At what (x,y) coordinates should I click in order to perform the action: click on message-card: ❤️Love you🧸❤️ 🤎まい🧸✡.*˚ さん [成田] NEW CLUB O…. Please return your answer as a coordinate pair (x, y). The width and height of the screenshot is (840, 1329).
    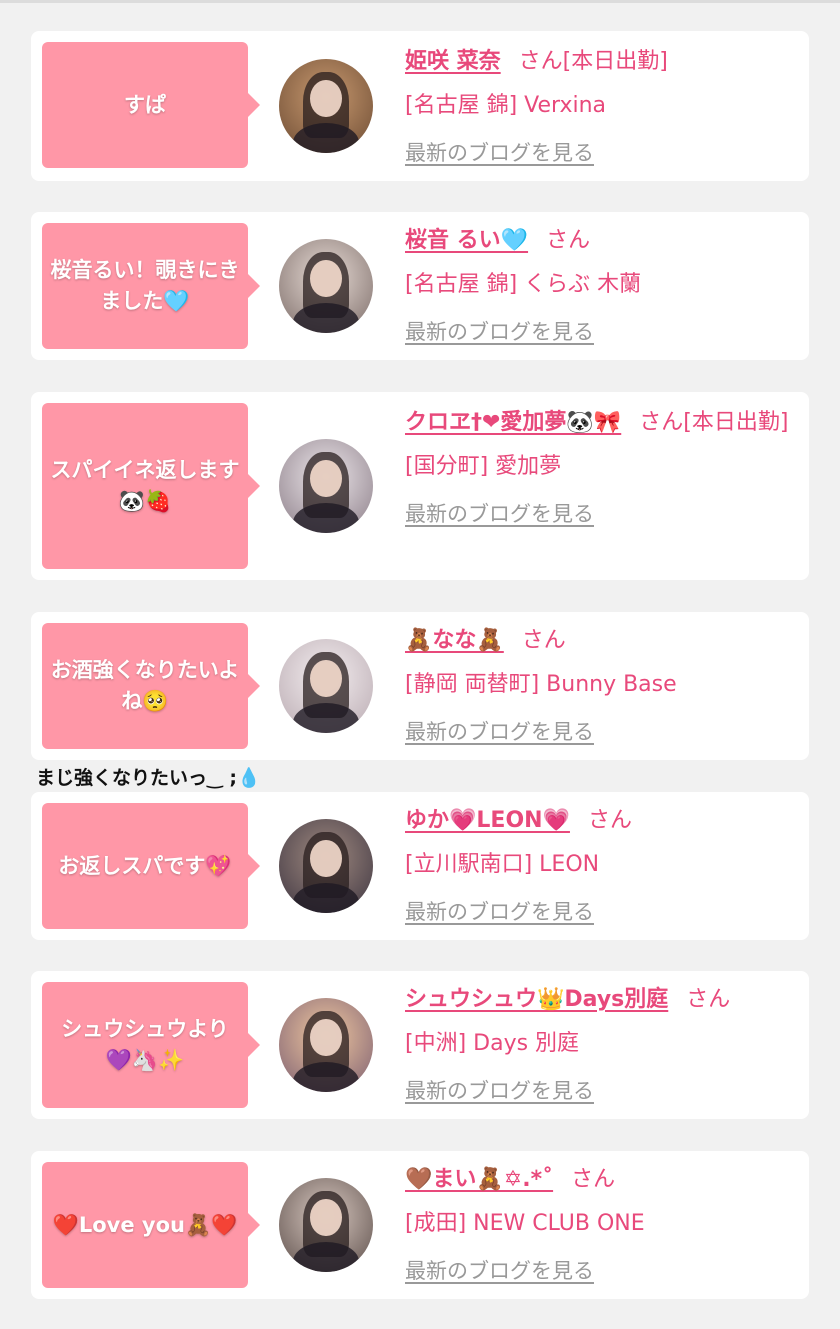
    Looking at the image, I should click on (420, 1225).